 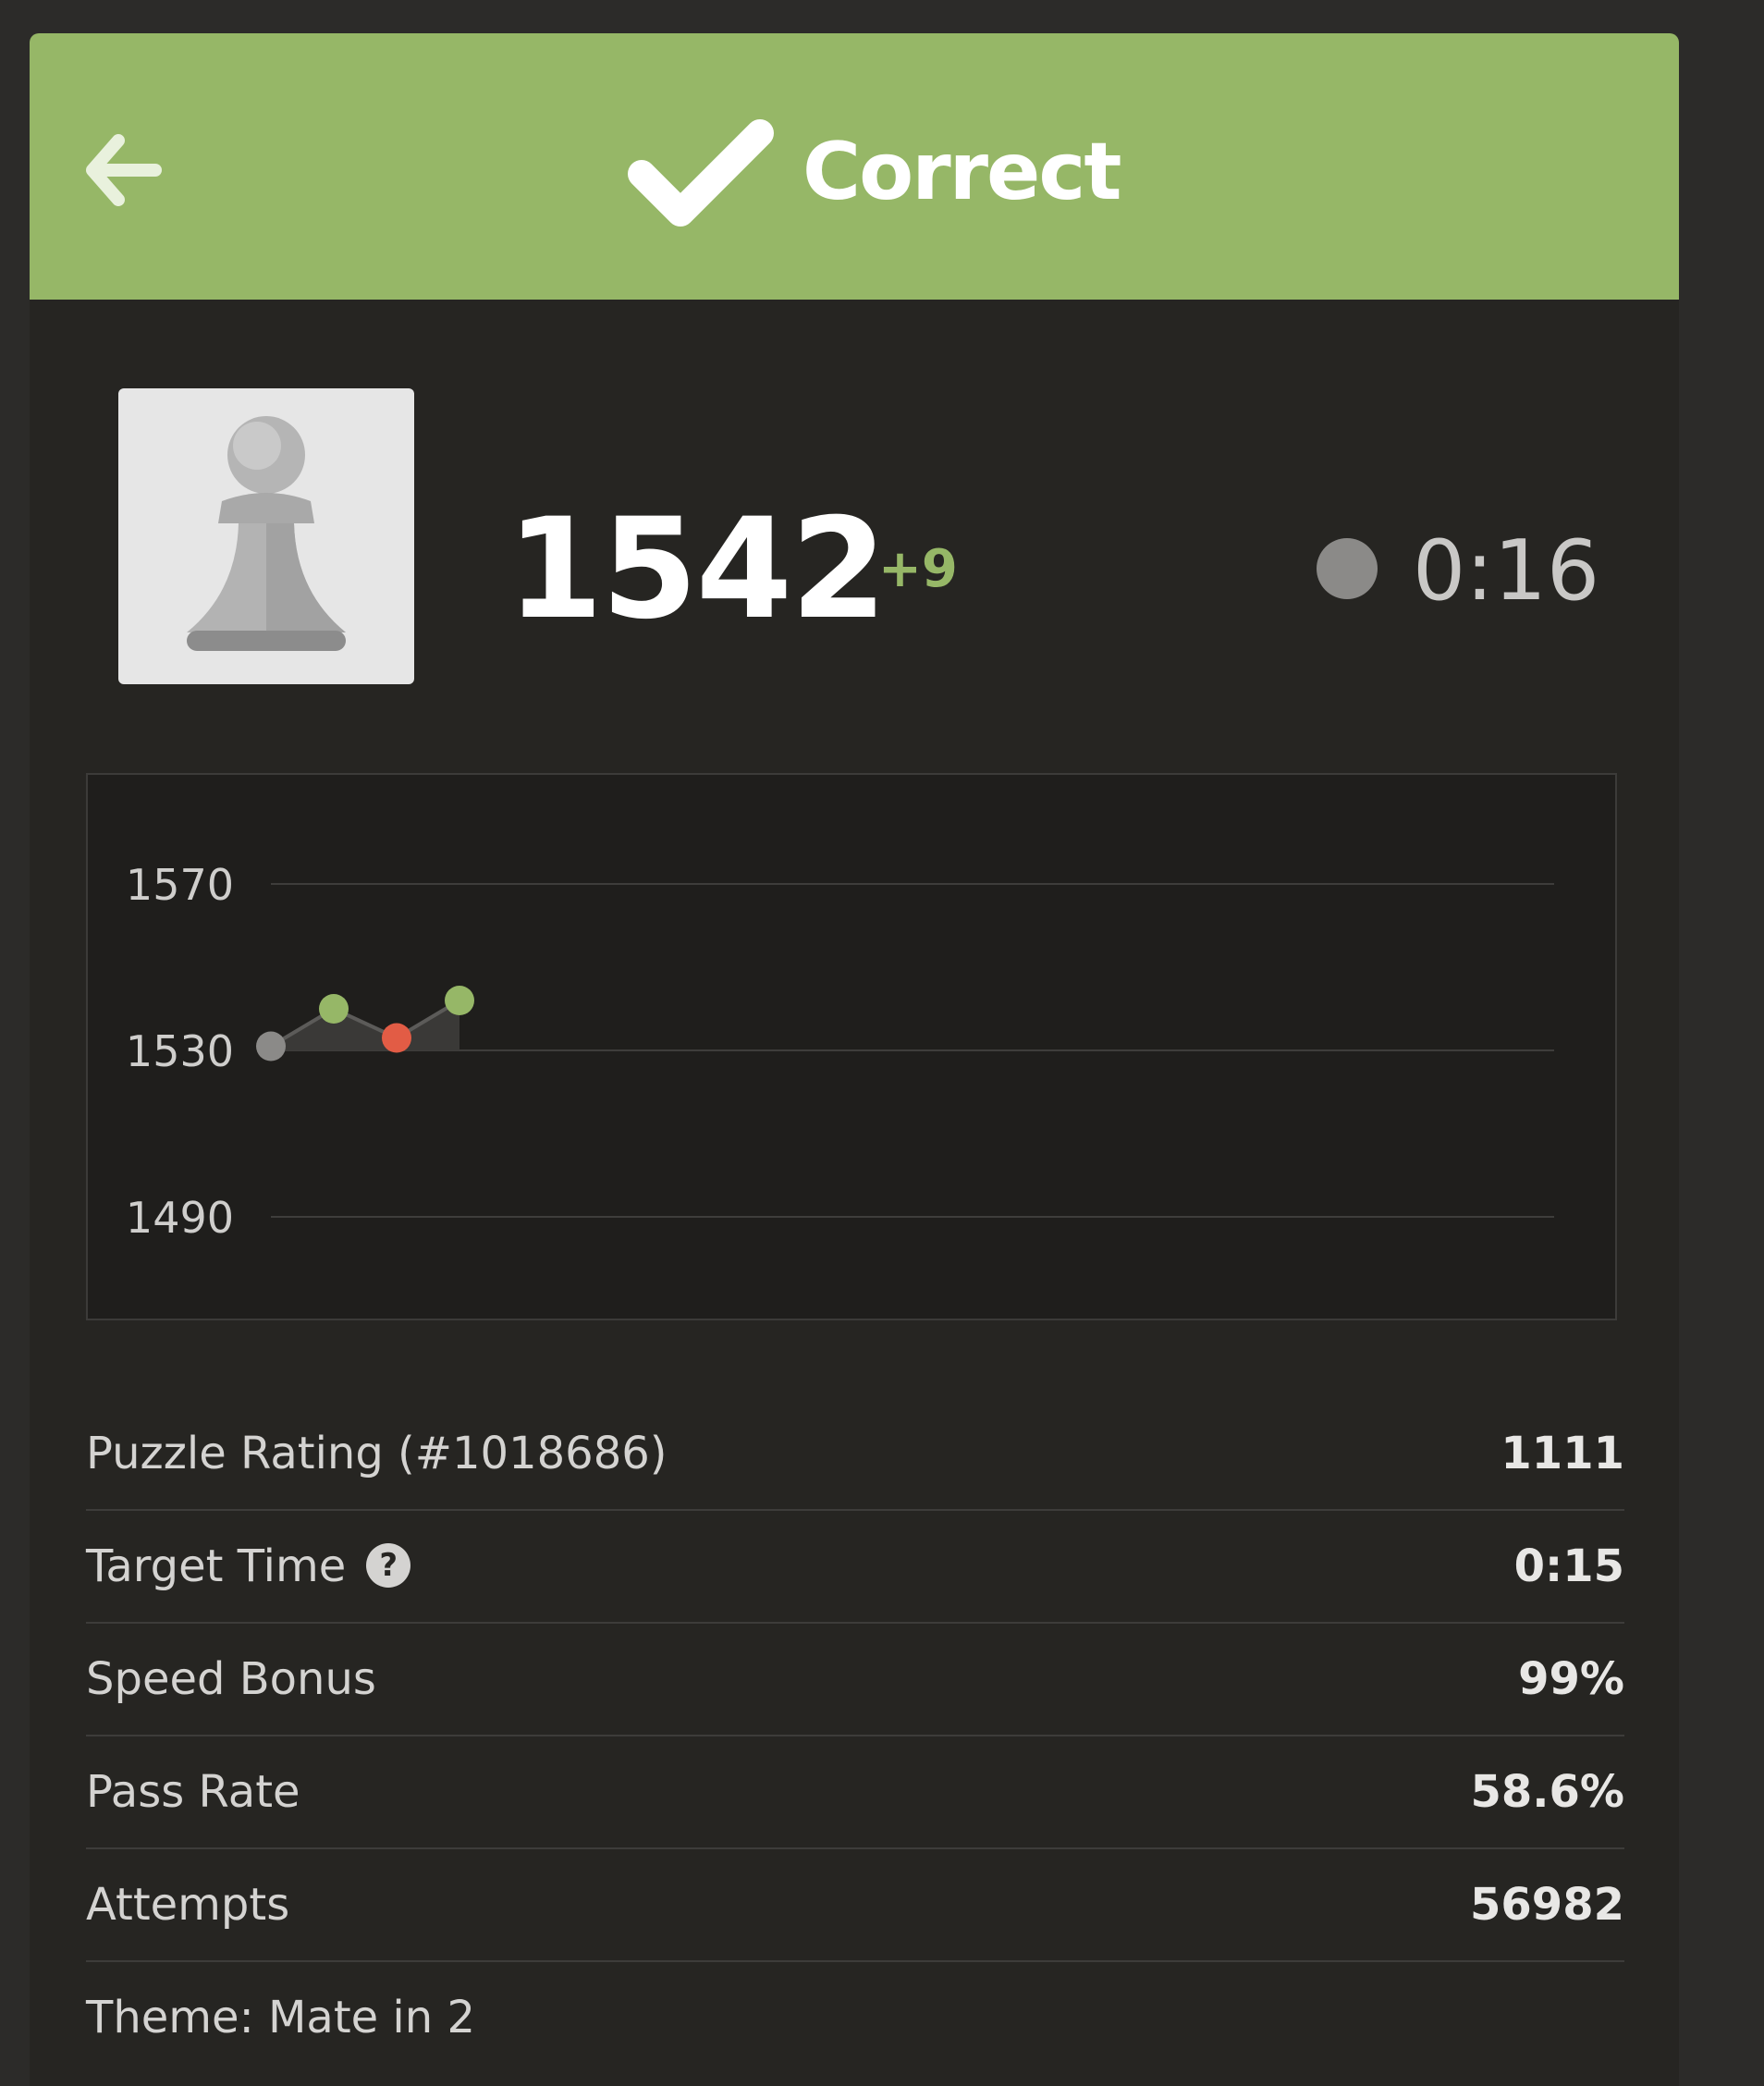 What do you see at coordinates (840, 1051) in the screenshot?
I see `chart-svg: 1570 1530 1490` at bounding box center [840, 1051].